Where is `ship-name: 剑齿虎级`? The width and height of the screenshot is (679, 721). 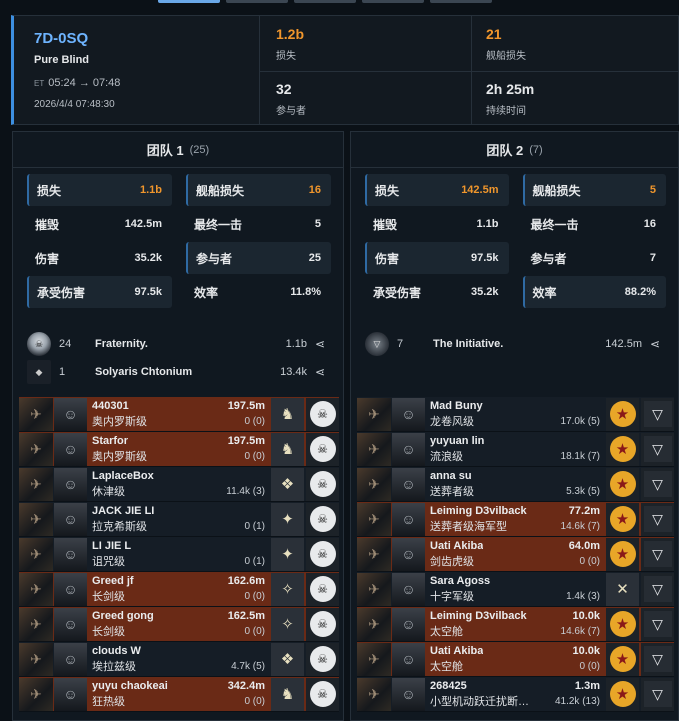 ship-name: 剑齿虎级 is located at coordinates (452, 562).